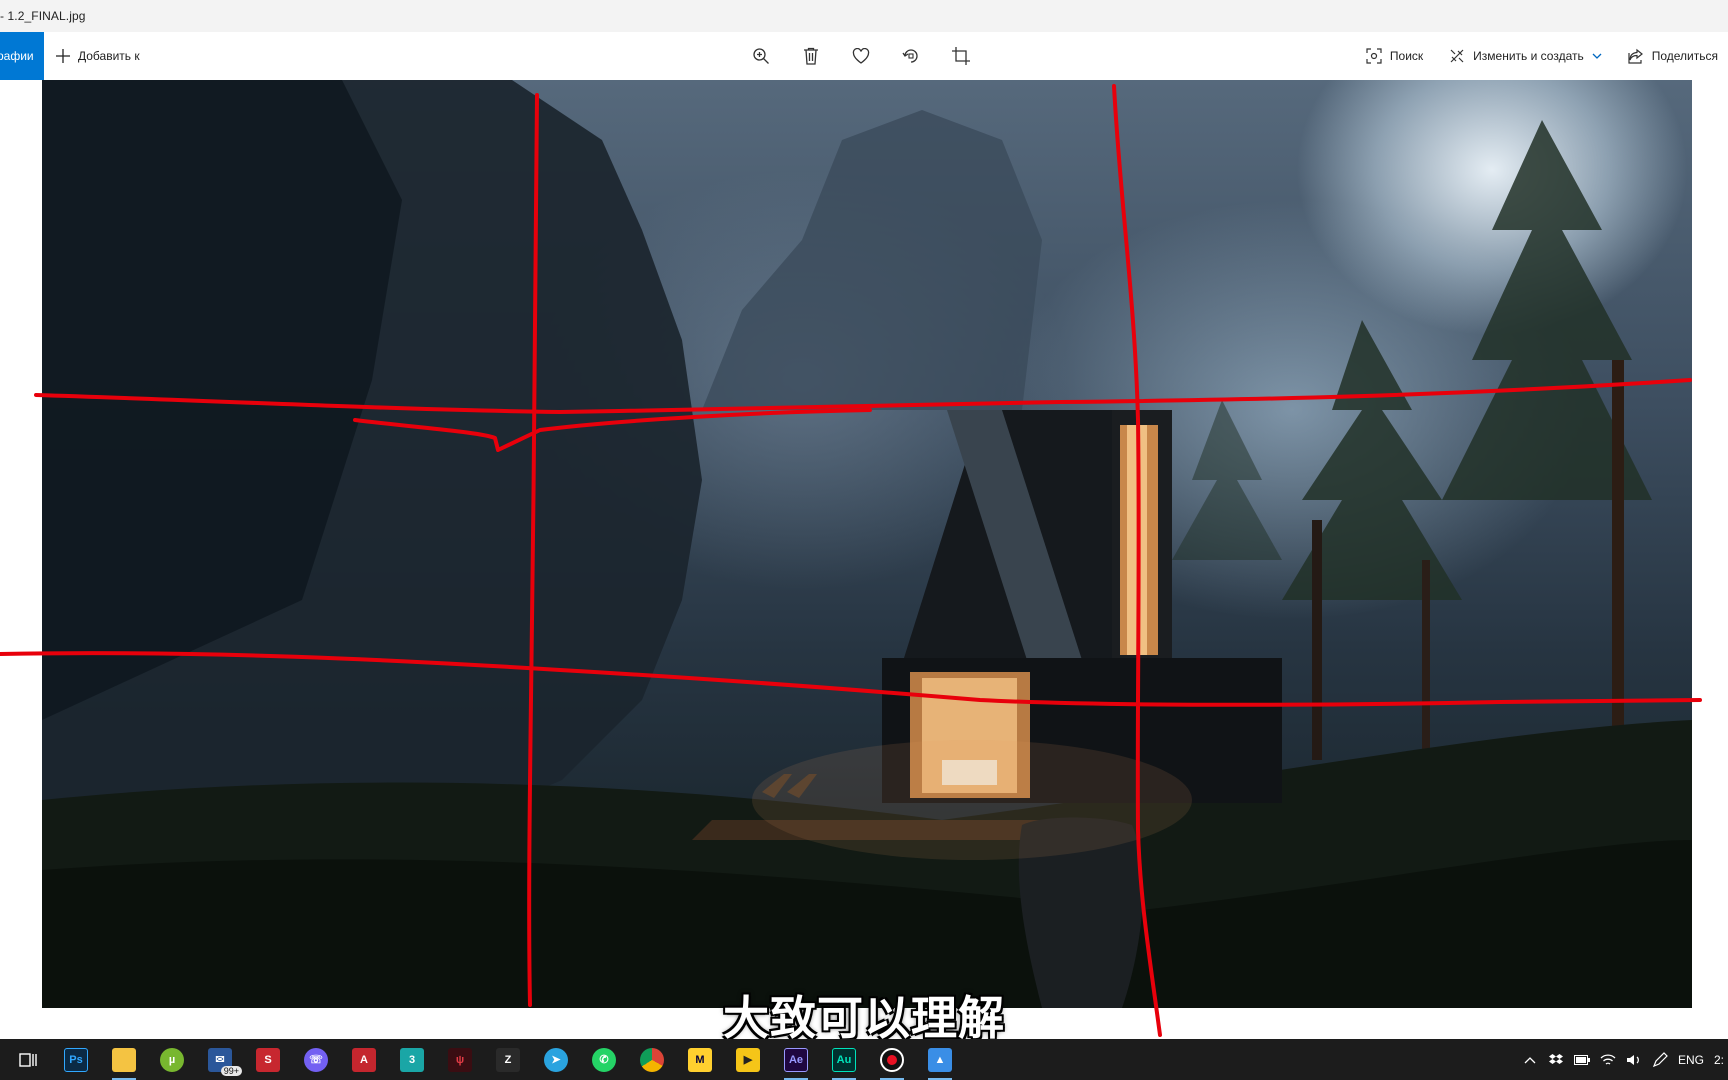 This screenshot has width=1728, height=1080. What do you see at coordinates (1457, 56) in the screenshot?
I see `edit-create-icon` at bounding box center [1457, 56].